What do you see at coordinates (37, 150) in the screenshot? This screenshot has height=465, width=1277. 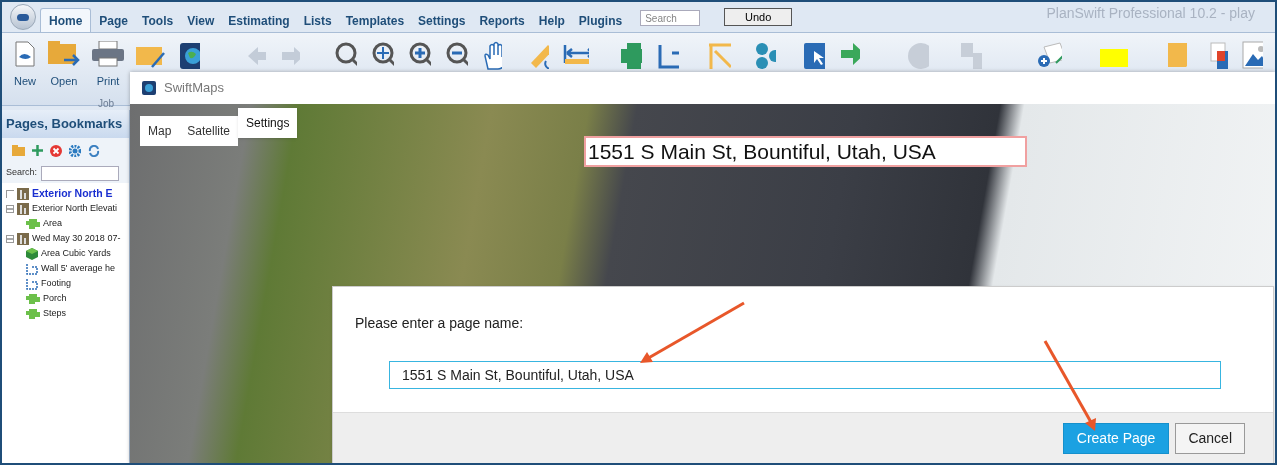 I see `plus-icon` at bounding box center [37, 150].